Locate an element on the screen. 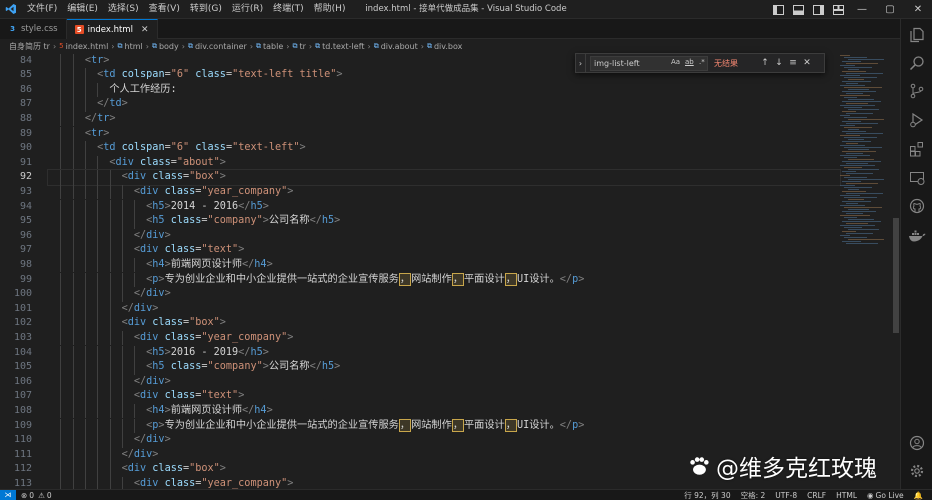  breadcrumb-item: ⧉ body is located at coordinates (165, 46).